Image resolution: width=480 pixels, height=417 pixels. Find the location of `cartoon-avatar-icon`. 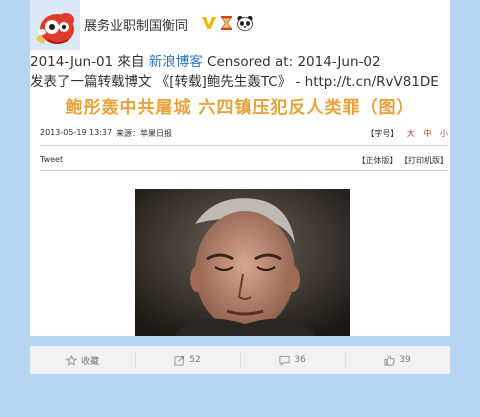

cartoon-avatar-icon is located at coordinates (55, 25).